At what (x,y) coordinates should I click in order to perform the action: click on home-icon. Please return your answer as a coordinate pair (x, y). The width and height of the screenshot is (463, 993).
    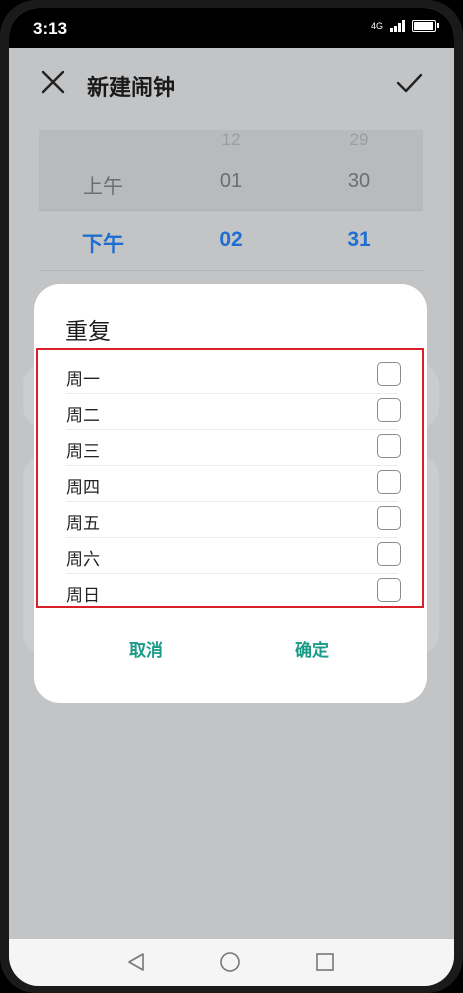
    Looking at the image, I should click on (230, 962).